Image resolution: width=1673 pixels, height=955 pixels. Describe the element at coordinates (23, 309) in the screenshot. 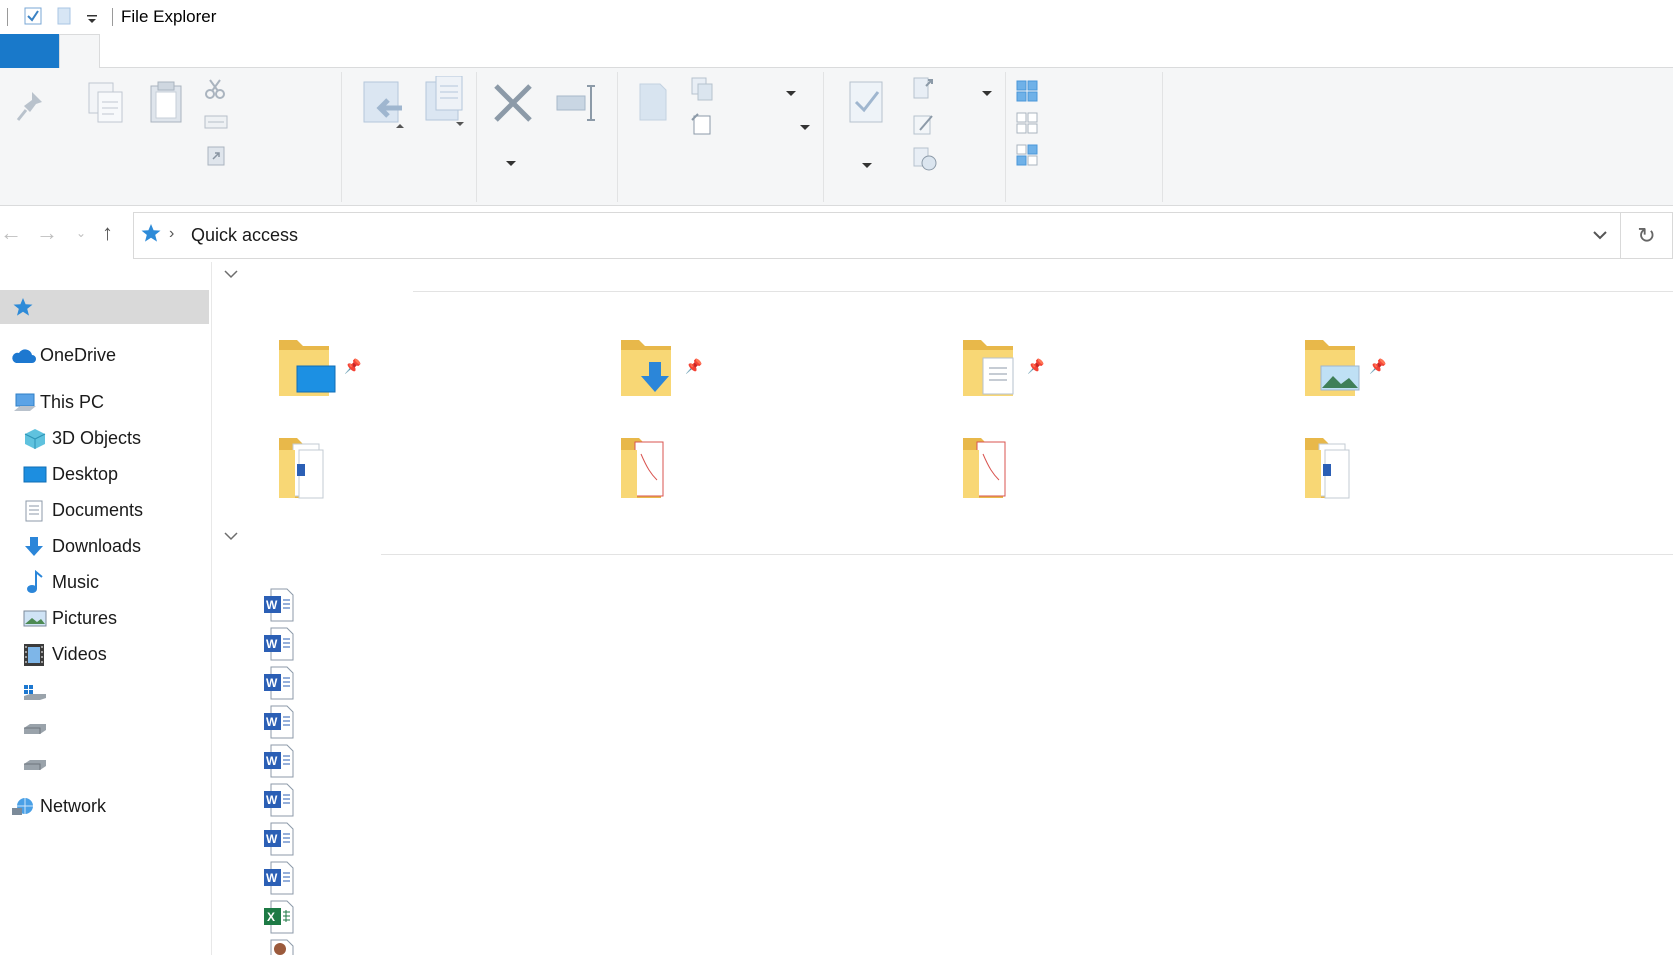

I see `quick-access-star-icon` at that location.